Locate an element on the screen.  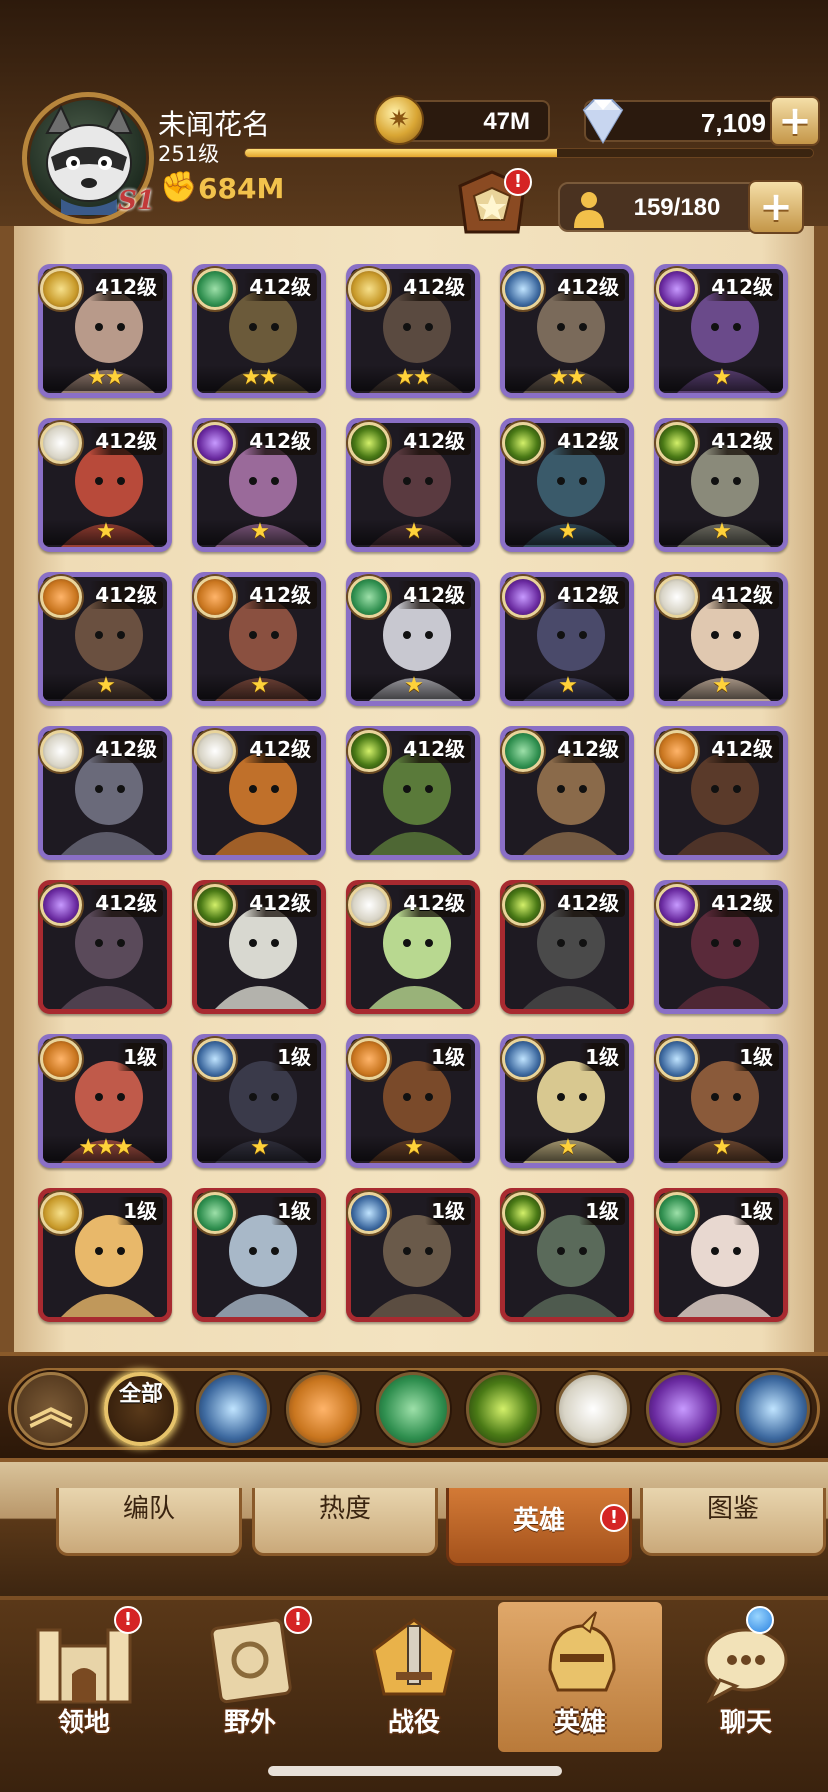
chat-notification-dot is located at coordinates (760, 1620).